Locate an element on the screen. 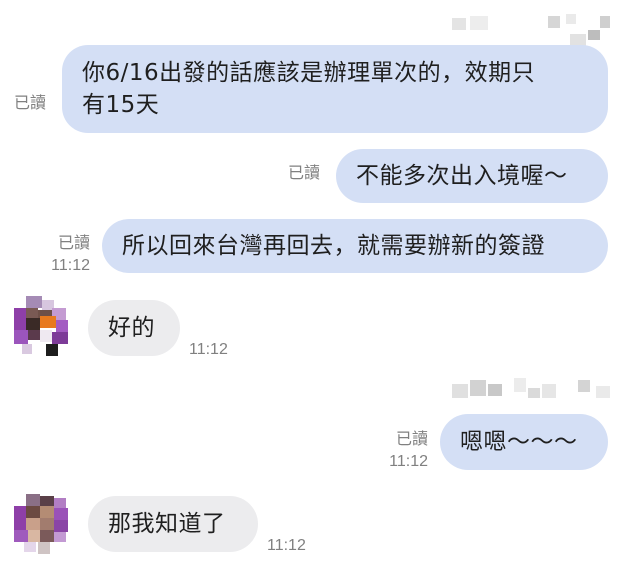 The height and width of the screenshot is (566, 622). message-bubble-incoming: 那我知道了 is located at coordinates (173, 524).